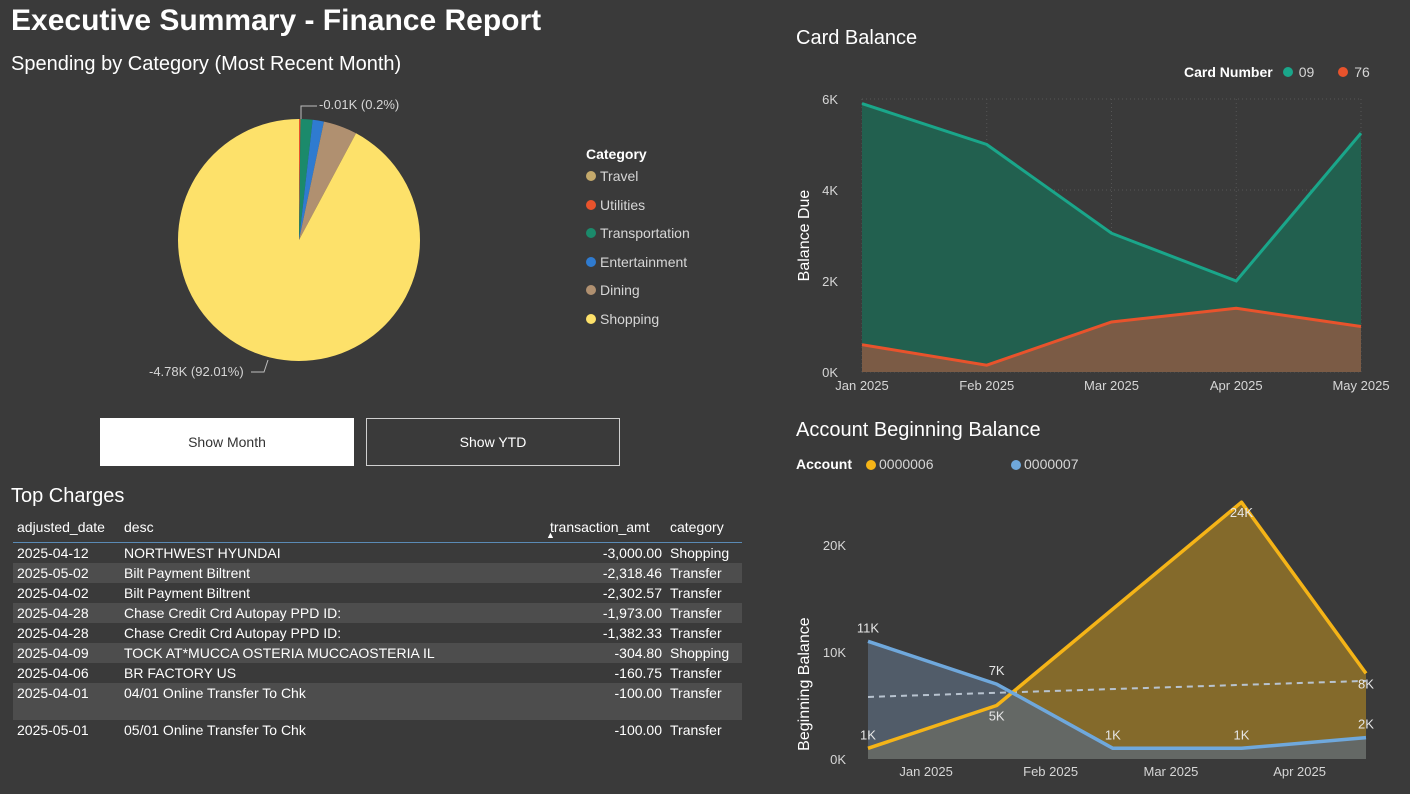 This screenshot has height=794, width=1410. I want to click on show-ytd-button: Show YTD, so click(493, 442).